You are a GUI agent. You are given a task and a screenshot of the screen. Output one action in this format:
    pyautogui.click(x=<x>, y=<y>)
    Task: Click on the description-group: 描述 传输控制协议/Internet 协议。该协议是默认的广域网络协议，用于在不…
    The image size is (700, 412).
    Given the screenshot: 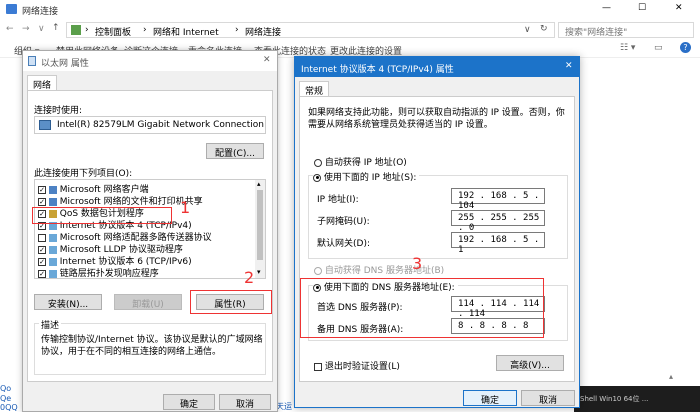 What is the action you would take?
    pyautogui.click(x=150, y=346)
    